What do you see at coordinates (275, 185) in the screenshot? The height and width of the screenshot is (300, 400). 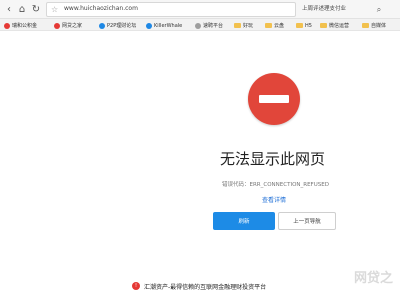 I see `error-code: 错误代码：ERR_CONNECTION_REFUSED` at bounding box center [275, 185].